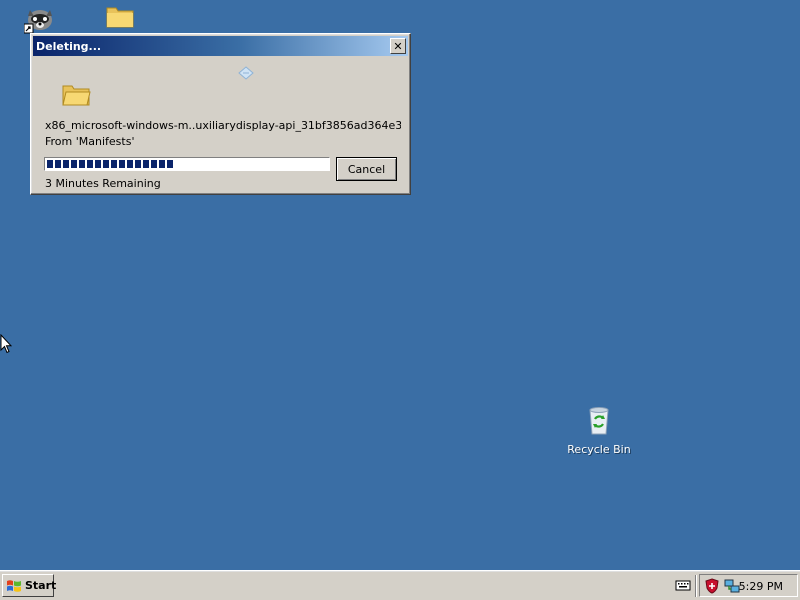 The image size is (800, 600). I want to click on progress-bar-fill, so click(110, 164).